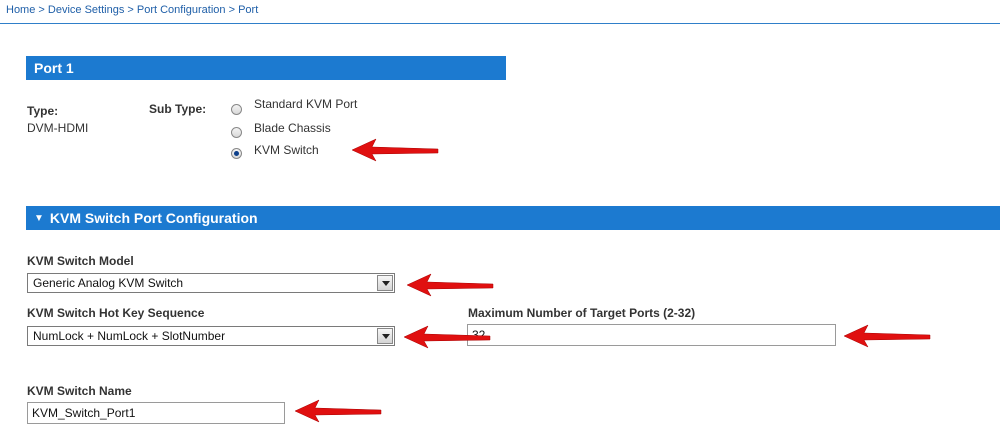  I want to click on breadcrumb-divider, so click(500, 23).